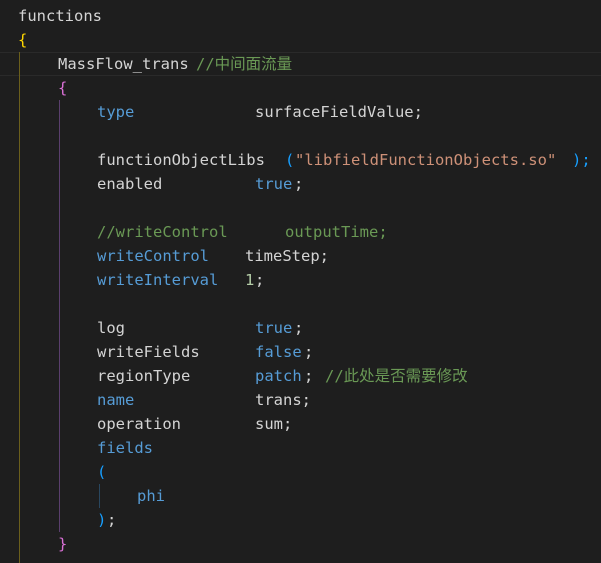 This screenshot has width=601, height=563. What do you see at coordinates (287, 256) in the screenshot?
I see `value: timeStep;` at bounding box center [287, 256].